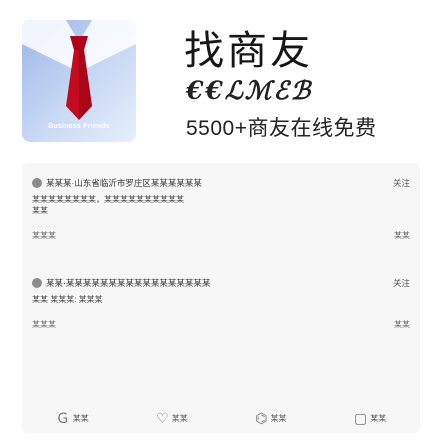  Describe the element at coordinates (249, 90) in the screenshot. I see `app-subtitle: €€ℒℳℰℬ` at that location.